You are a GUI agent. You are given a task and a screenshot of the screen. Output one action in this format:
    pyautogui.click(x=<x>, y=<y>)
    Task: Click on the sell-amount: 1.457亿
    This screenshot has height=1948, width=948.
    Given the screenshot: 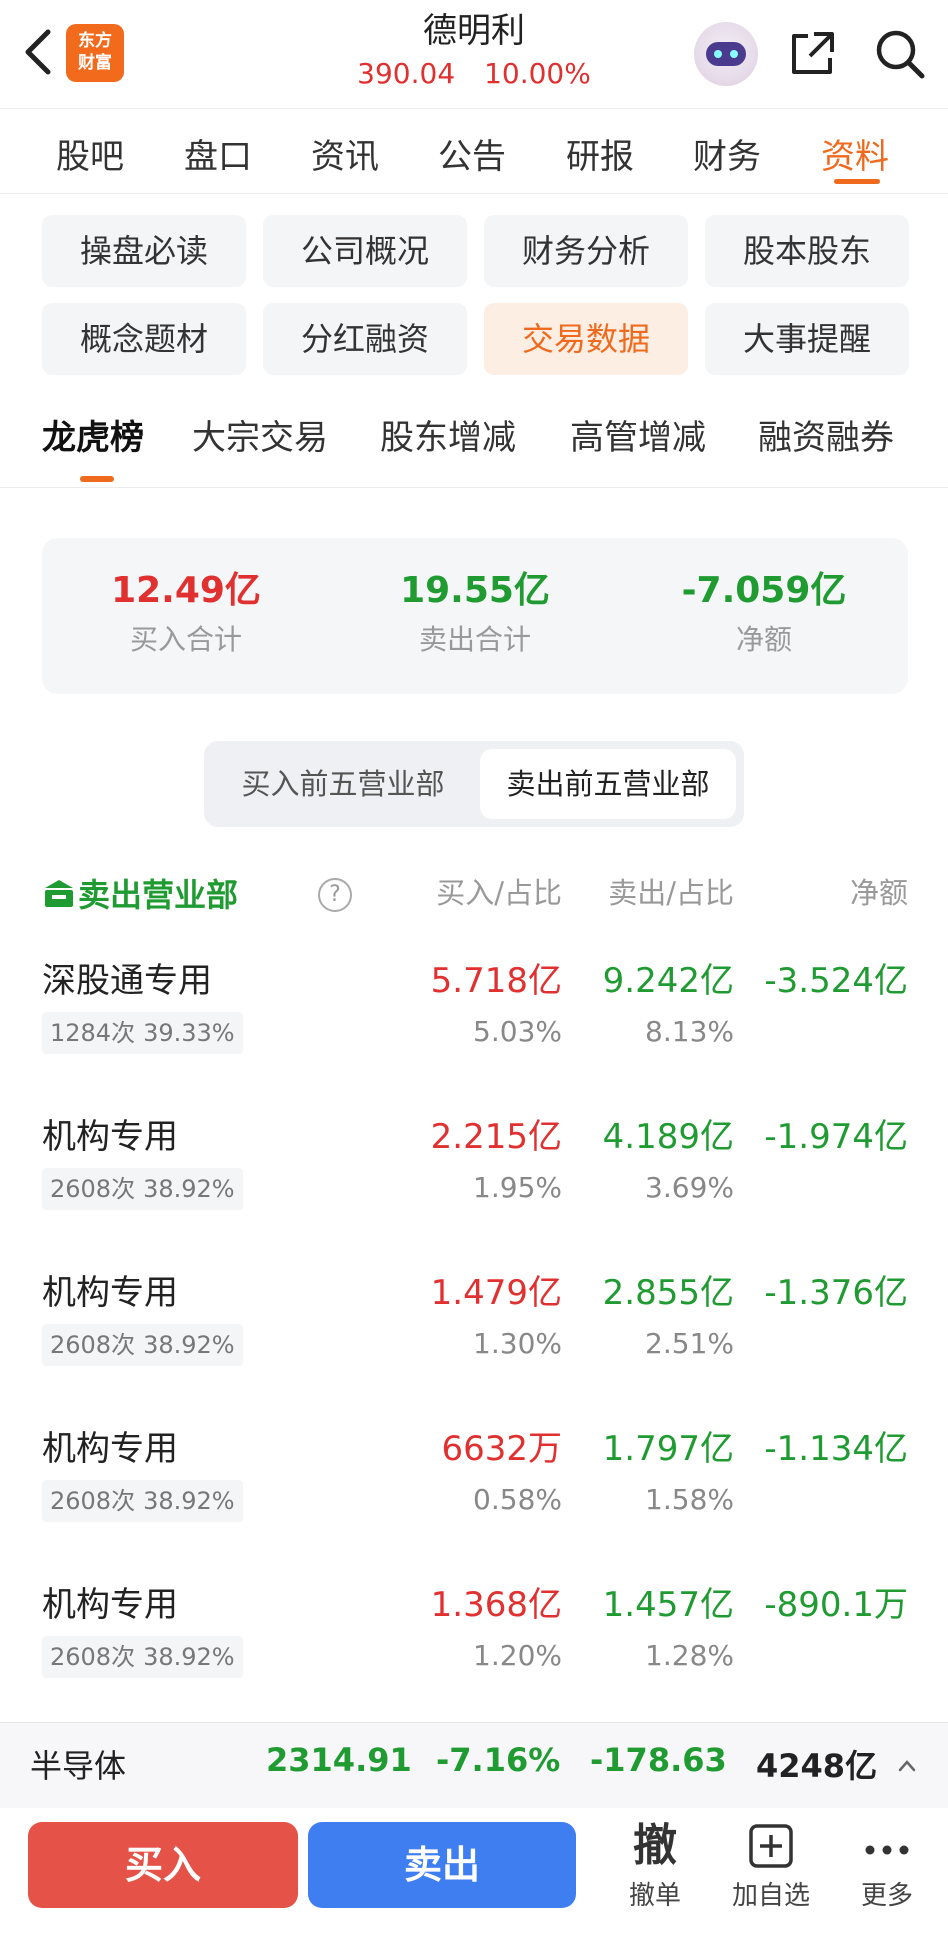 What is the action you would take?
    pyautogui.click(x=668, y=1605)
    